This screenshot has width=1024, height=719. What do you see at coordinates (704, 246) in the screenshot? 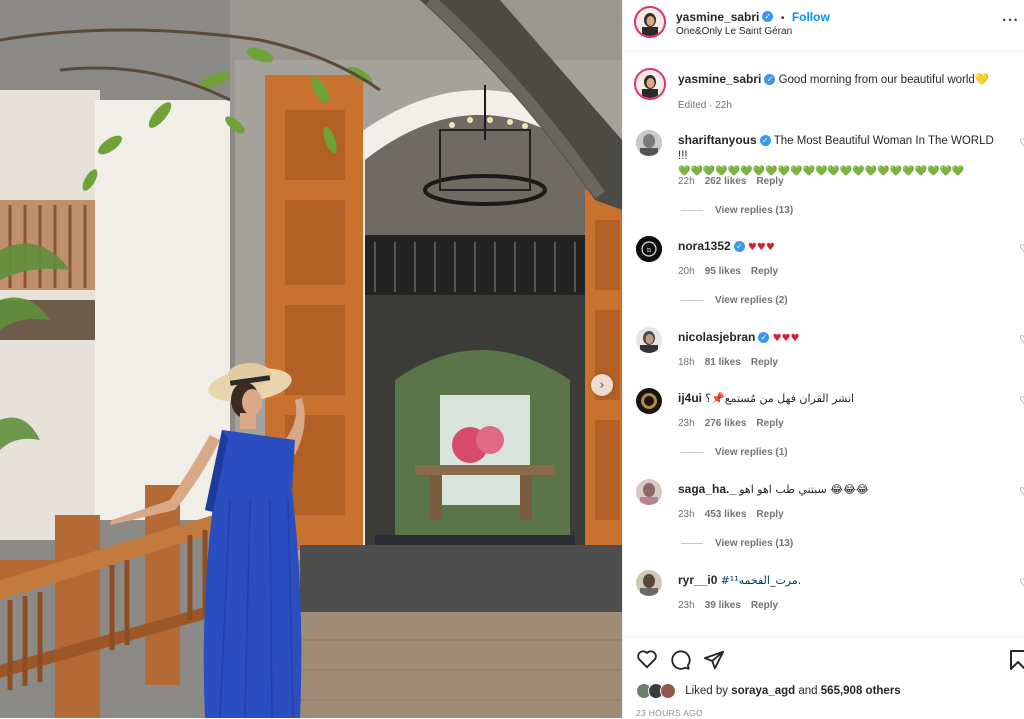
I see `commenter-username: nora1352` at bounding box center [704, 246].